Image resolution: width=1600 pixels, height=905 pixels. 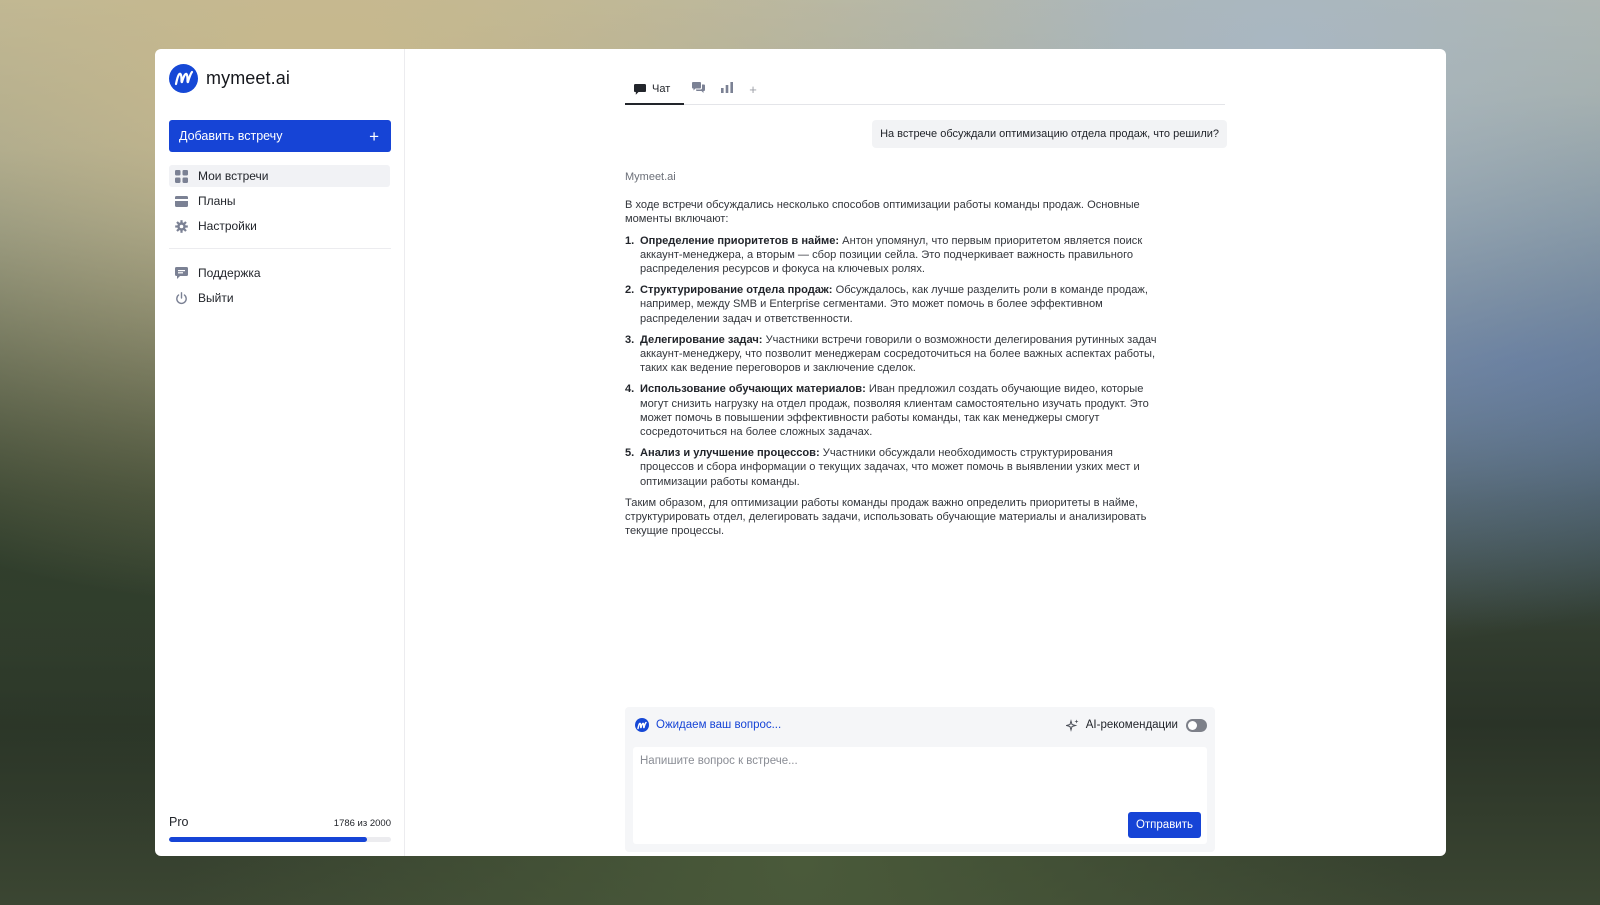 What do you see at coordinates (920, 777) in the screenshot?
I see `question-input` at bounding box center [920, 777].